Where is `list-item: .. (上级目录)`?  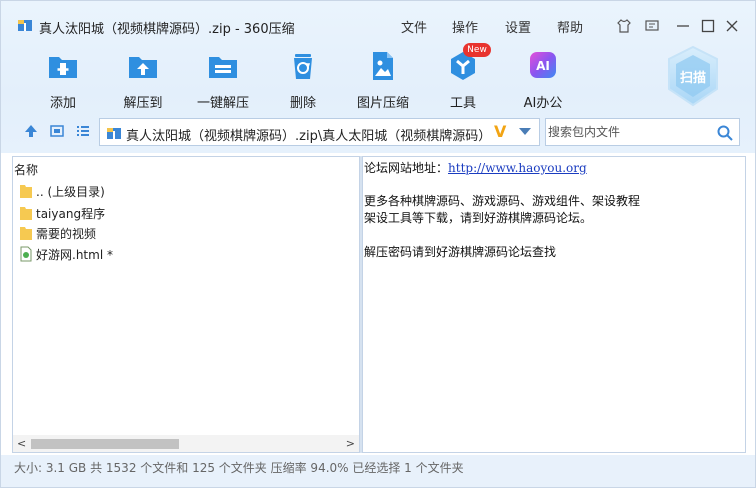
list-item: .. (上级目录) is located at coordinates (62, 191).